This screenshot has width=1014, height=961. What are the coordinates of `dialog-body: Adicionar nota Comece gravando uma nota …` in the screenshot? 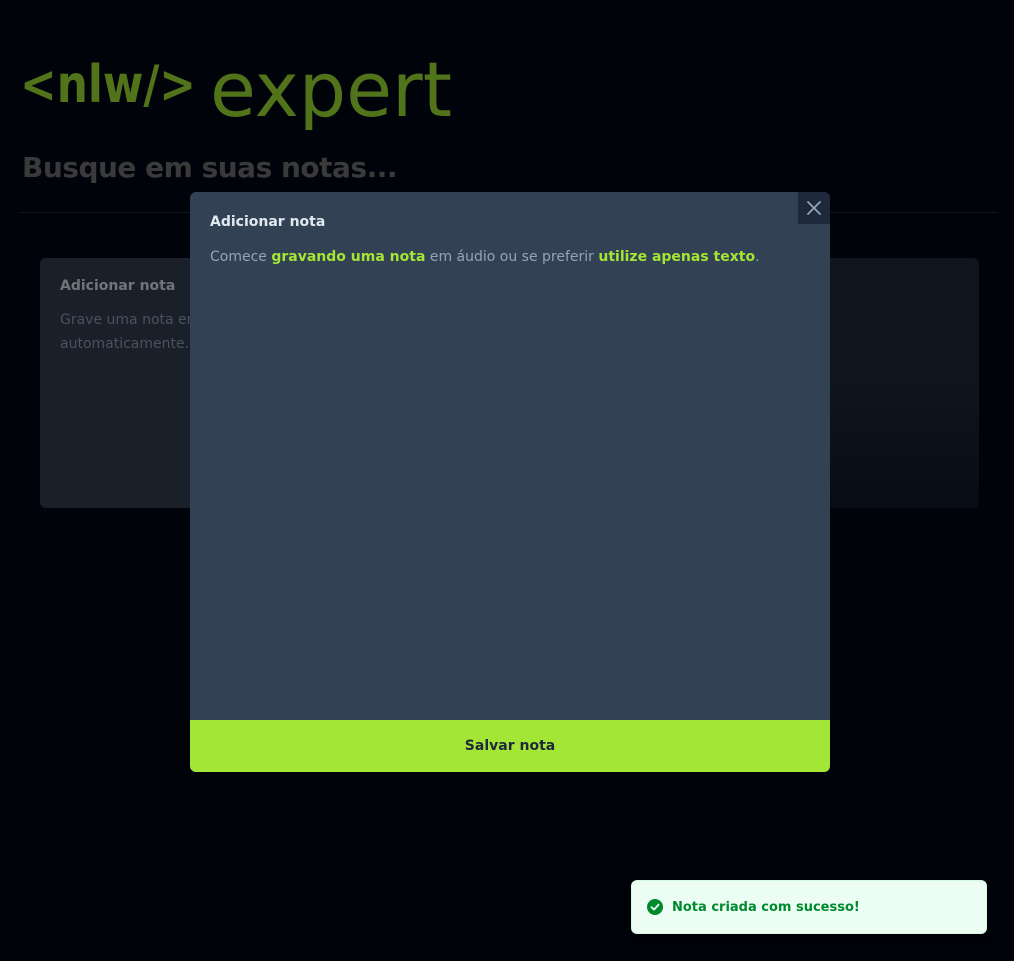 It's located at (510, 240).